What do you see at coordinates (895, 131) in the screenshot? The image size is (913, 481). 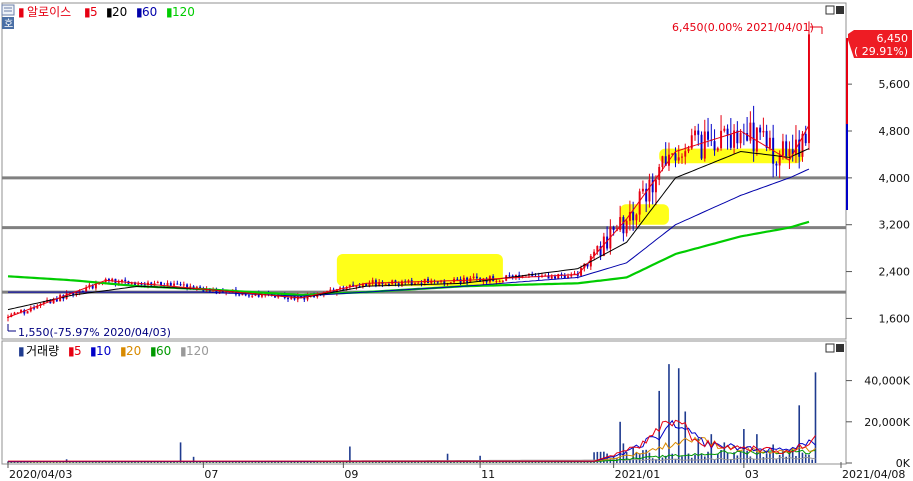 I see `price-tick-label: 4,800` at bounding box center [895, 131].